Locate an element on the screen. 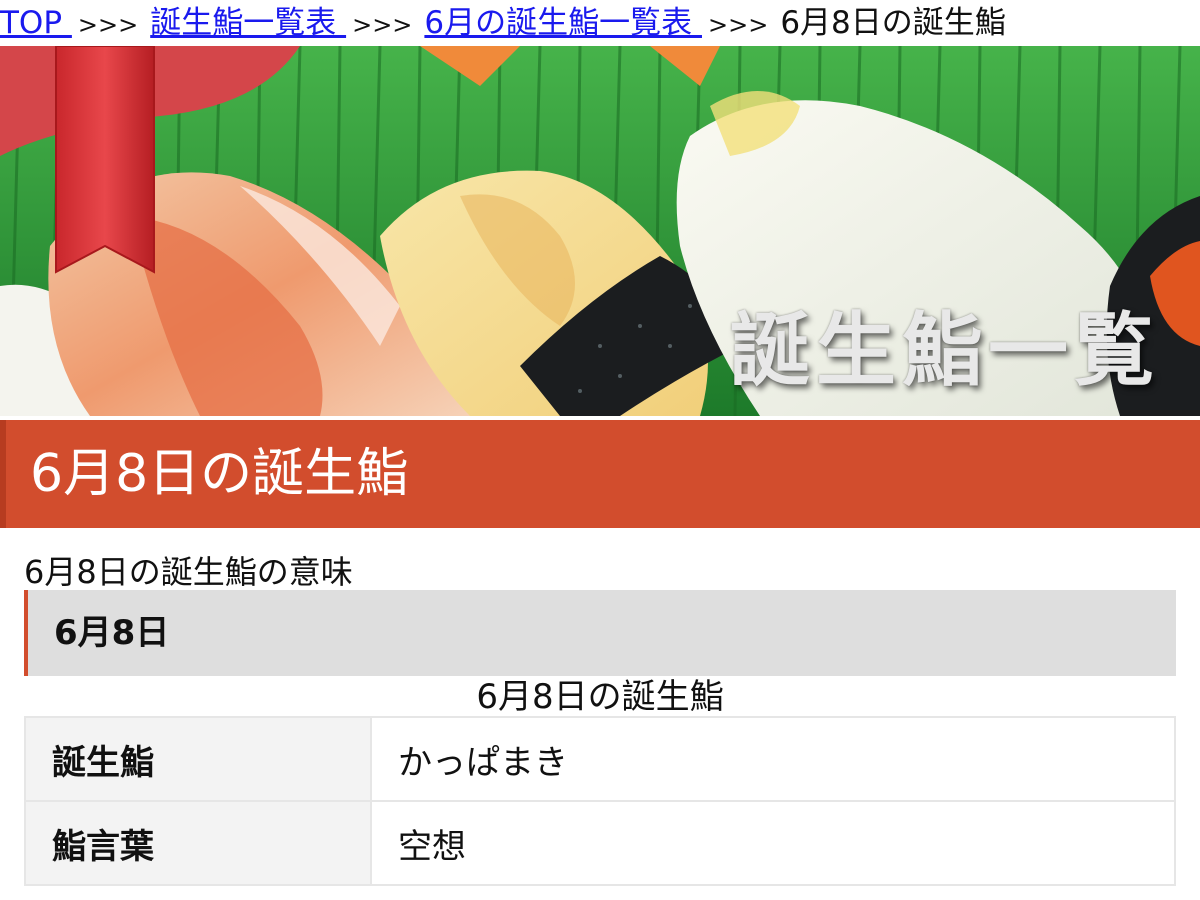 The image size is (1200, 900). table-header-cell: 鮨言葉 is located at coordinates (198, 843).